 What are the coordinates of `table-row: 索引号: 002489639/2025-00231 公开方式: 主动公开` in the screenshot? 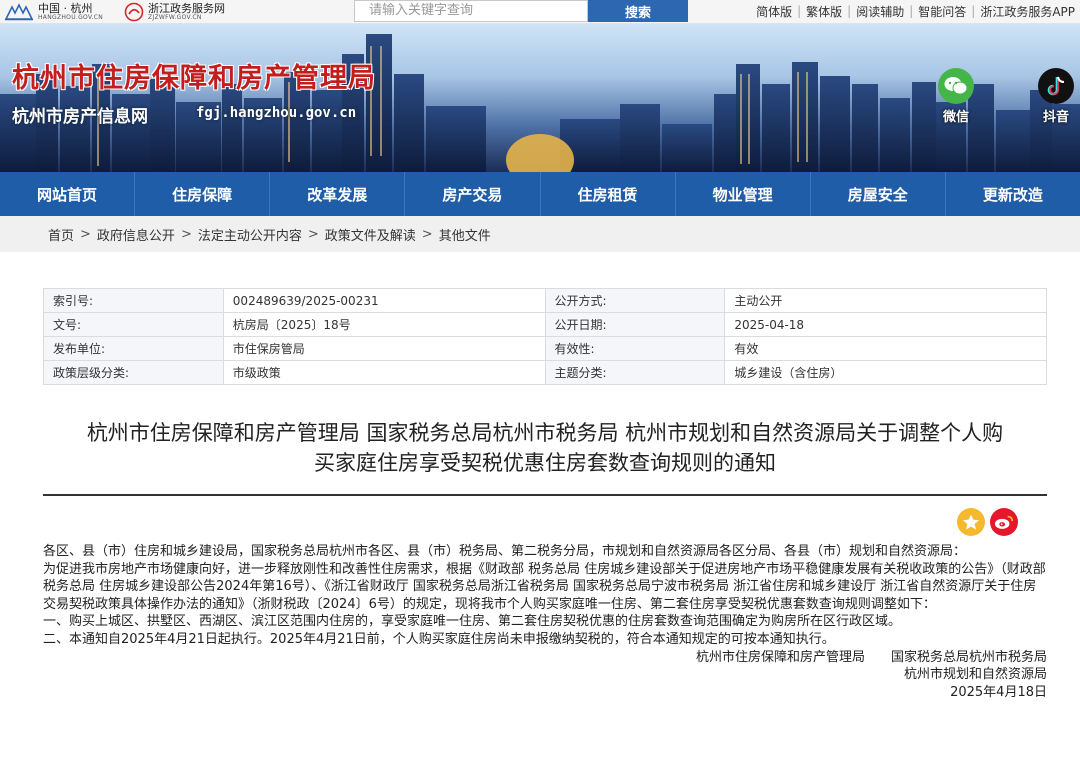 It's located at (545, 300).